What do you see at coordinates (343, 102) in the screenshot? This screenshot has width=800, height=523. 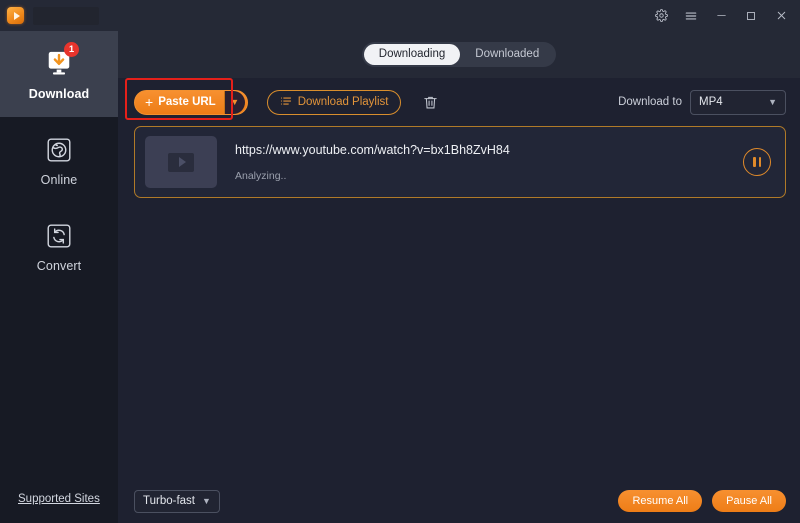 I see `download-playlist-label: Download Playlist` at bounding box center [343, 102].